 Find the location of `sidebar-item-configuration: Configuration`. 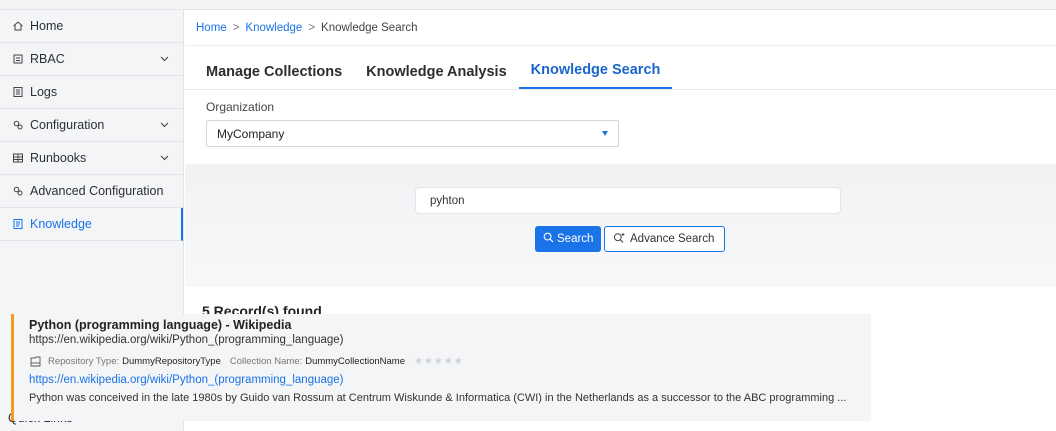

sidebar-item-configuration: Configuration is located at coordinates (91, 125).